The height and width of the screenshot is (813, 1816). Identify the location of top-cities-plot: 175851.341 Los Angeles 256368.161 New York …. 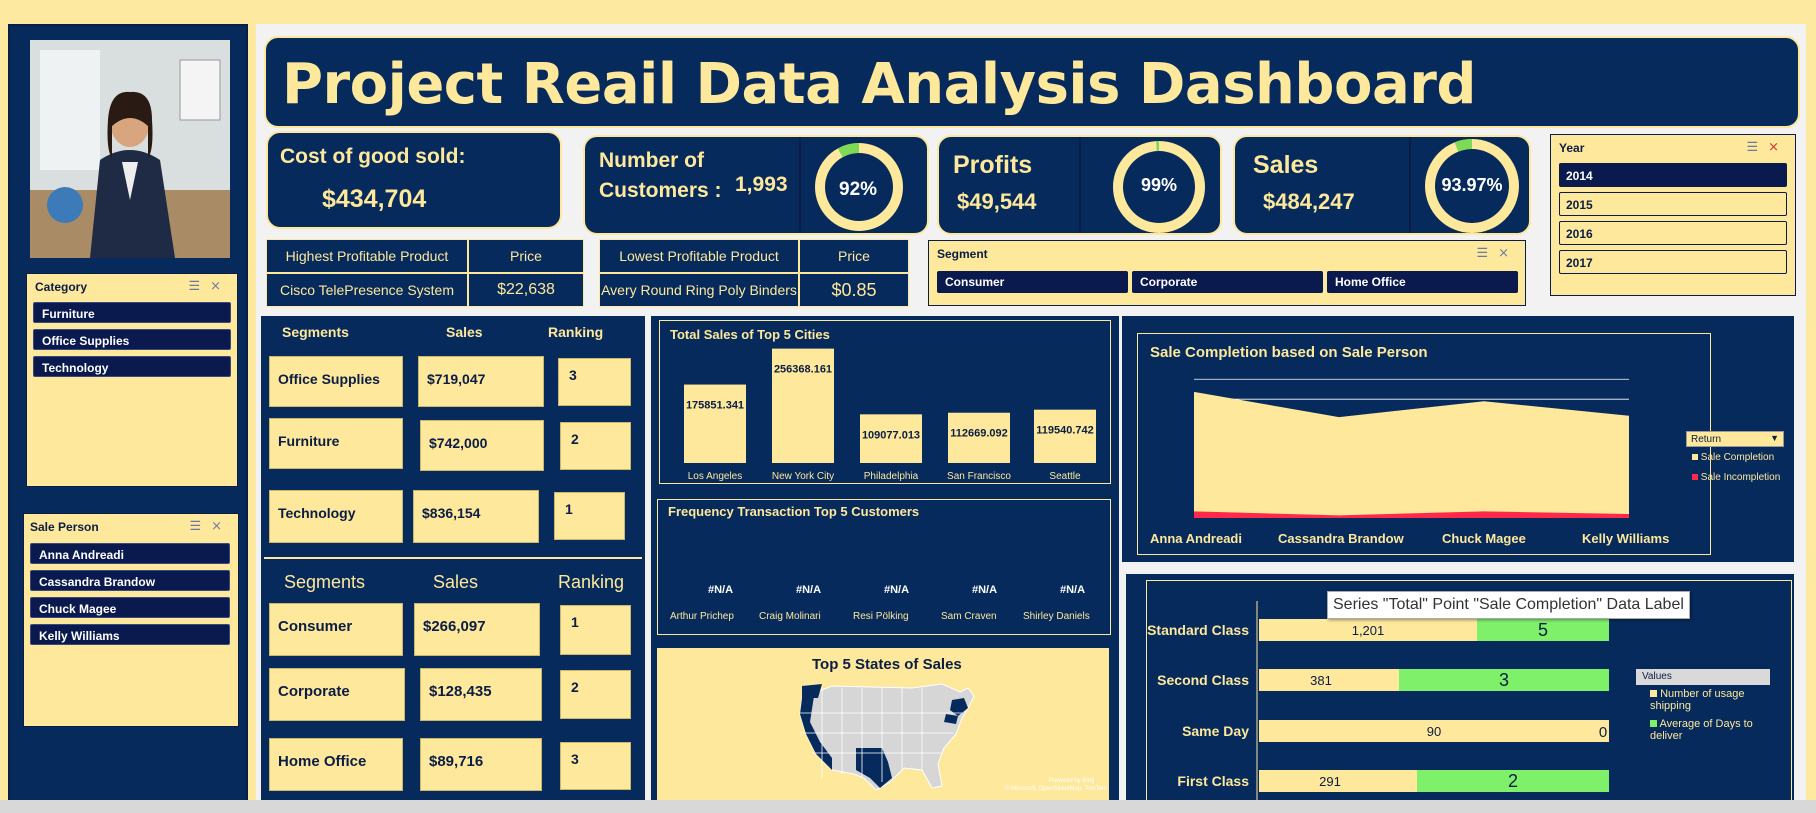
(890, 415).